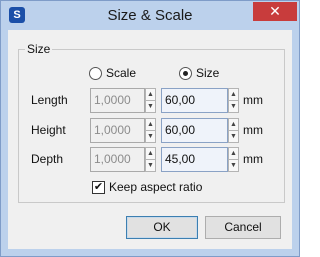  Describe the element at coordinates (48, 130) in the screenshot. I see `height-label: Height` at that location.